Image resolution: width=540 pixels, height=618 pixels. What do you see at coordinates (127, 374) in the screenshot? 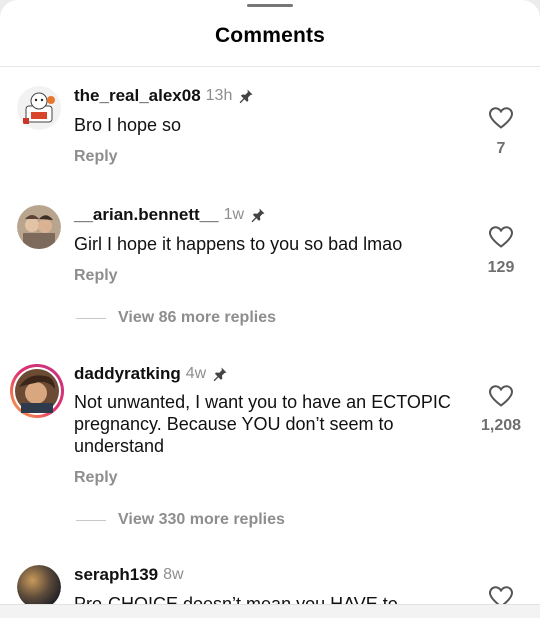
I see `username-link: daddyratking` at bounding box center [127, 374].